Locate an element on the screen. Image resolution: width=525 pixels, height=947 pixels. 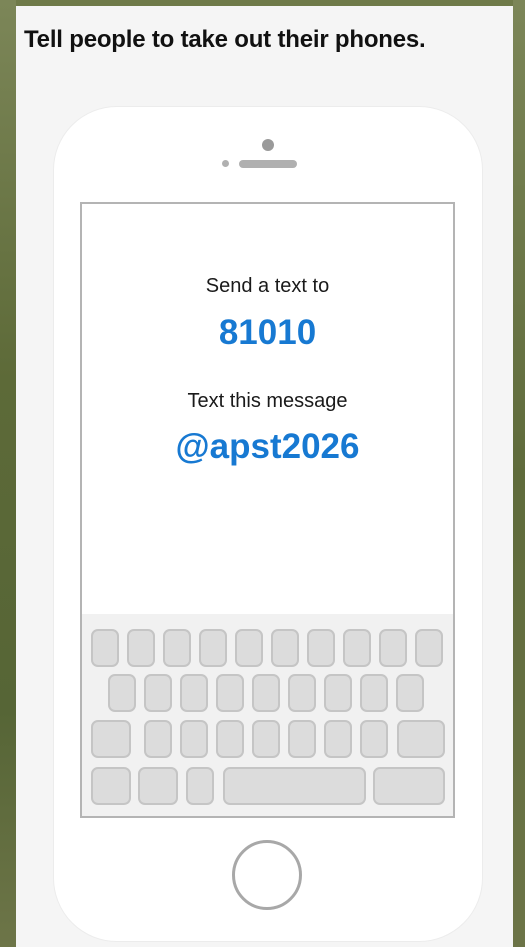
return-key is located at coordinates (409, 786).